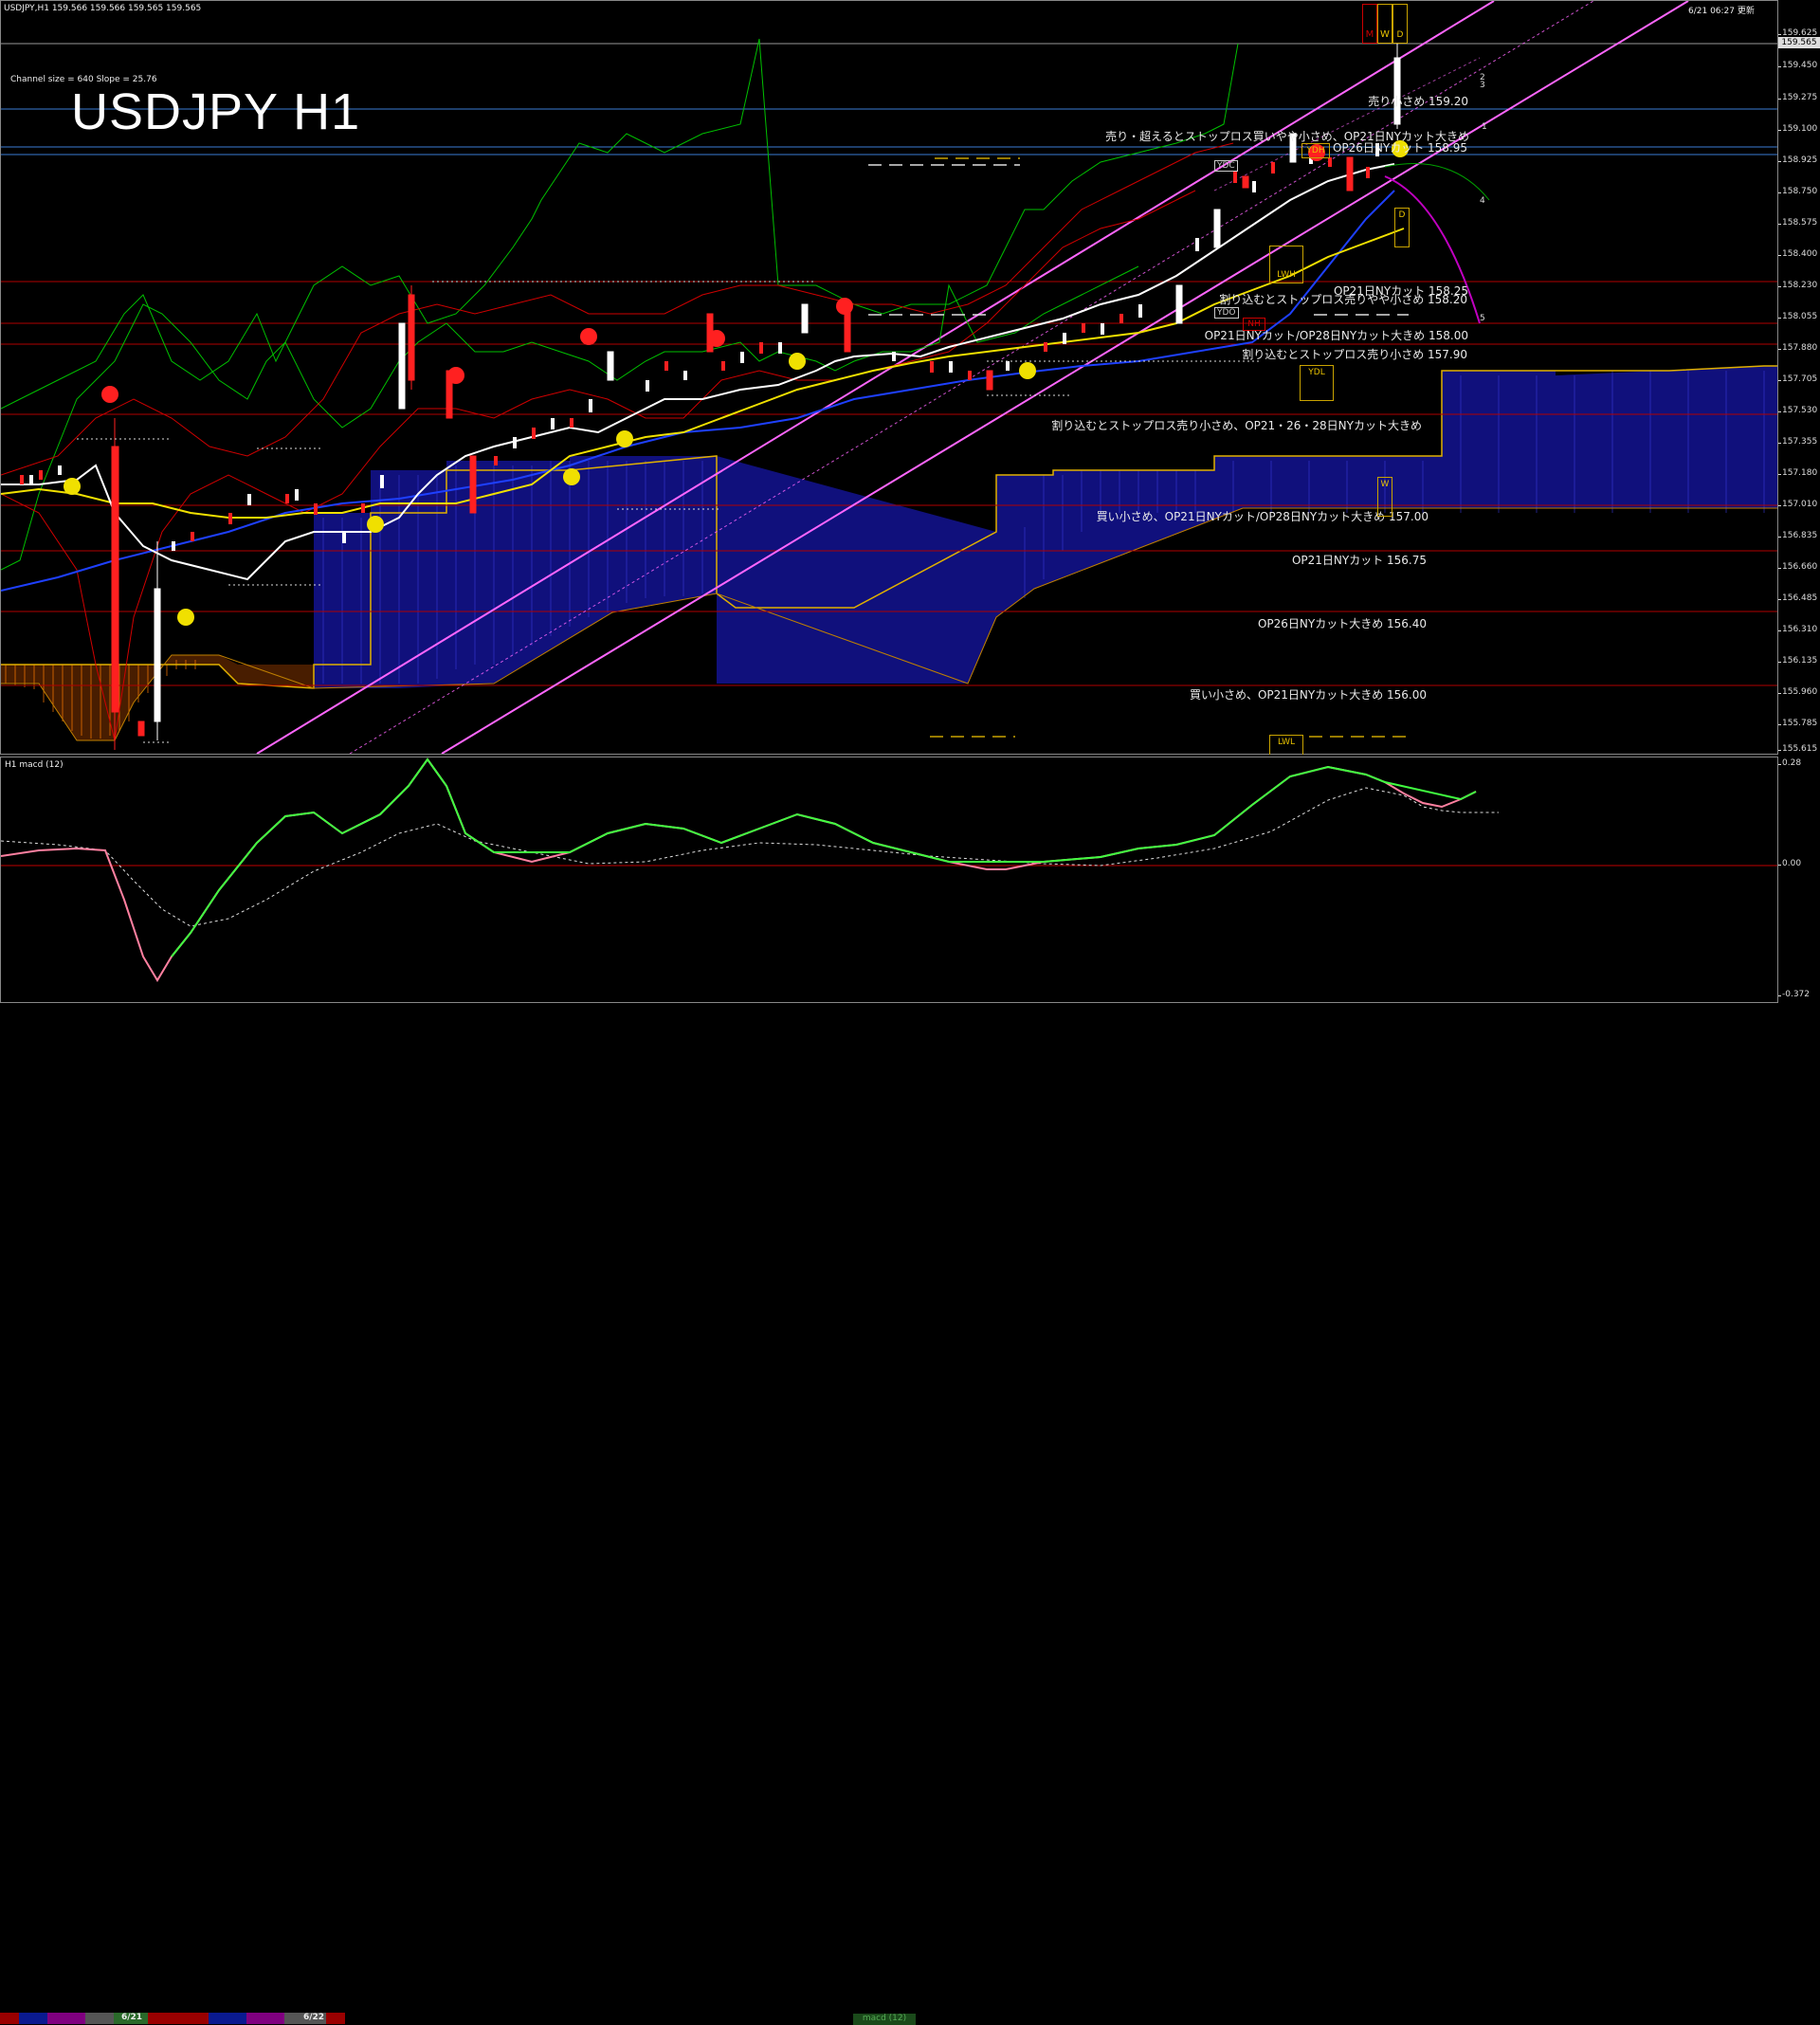  What do you see at coordinates (216, 111) in the screenshot?
I see `chart-title: USDJPY H1` at bounding box center [216, 111].